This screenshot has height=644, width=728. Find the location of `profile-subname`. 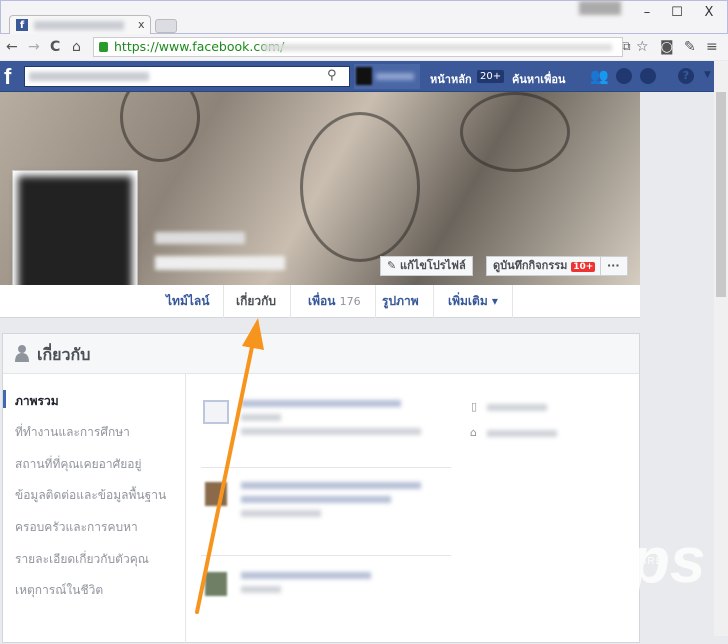

profile-subname is located at coordinates (200, 238).